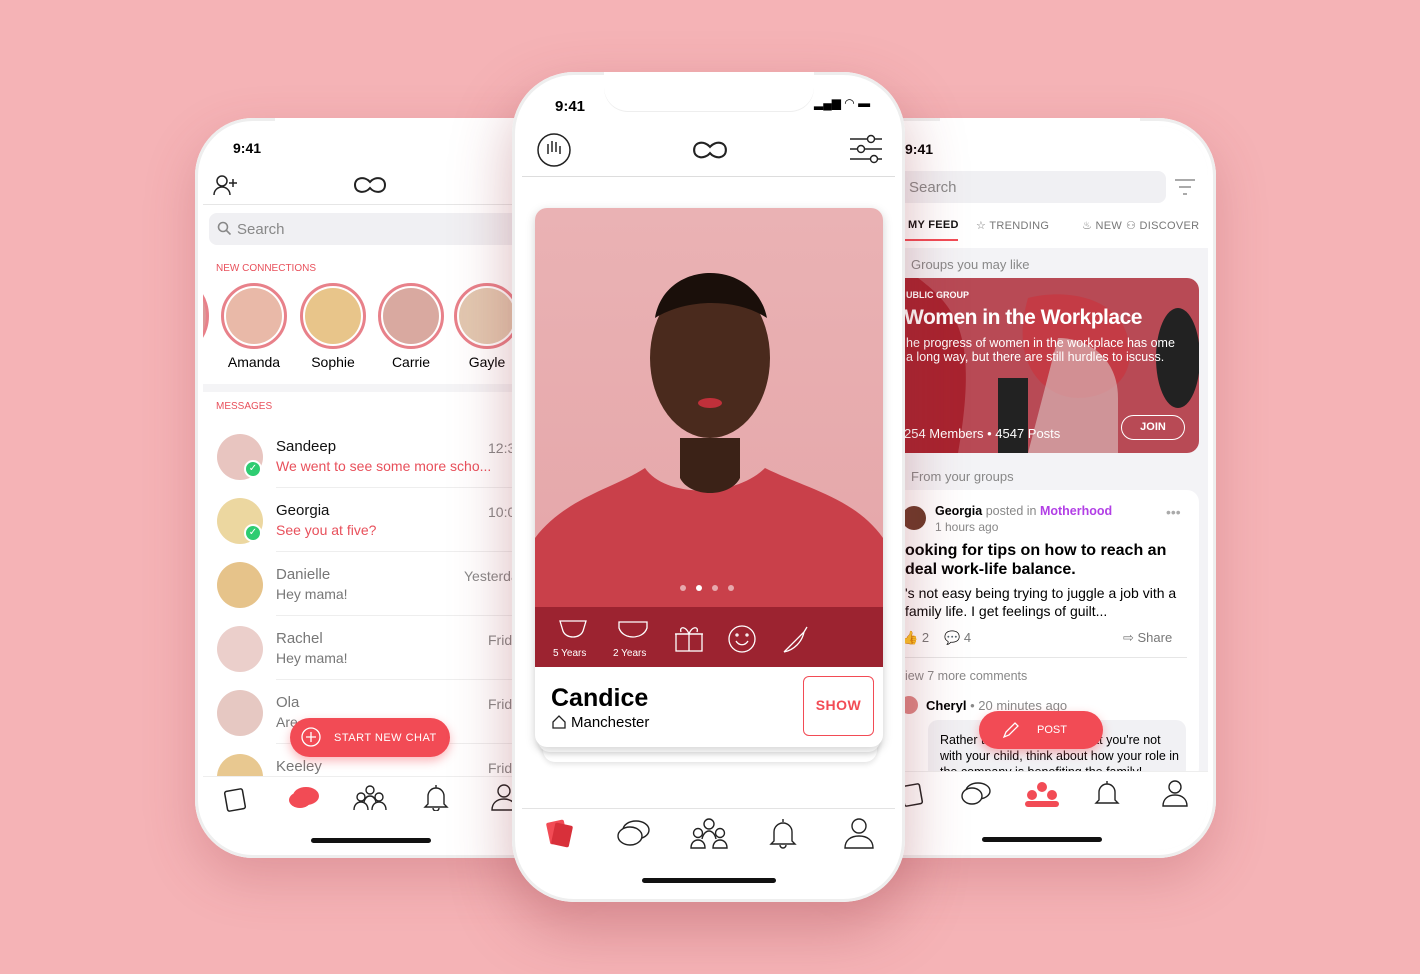 The image size is (1420, 974). What do you see at coordinates (254, 362) in the screenshot?
I see `connection-name: Amanda` at bounding box center [254, 362].